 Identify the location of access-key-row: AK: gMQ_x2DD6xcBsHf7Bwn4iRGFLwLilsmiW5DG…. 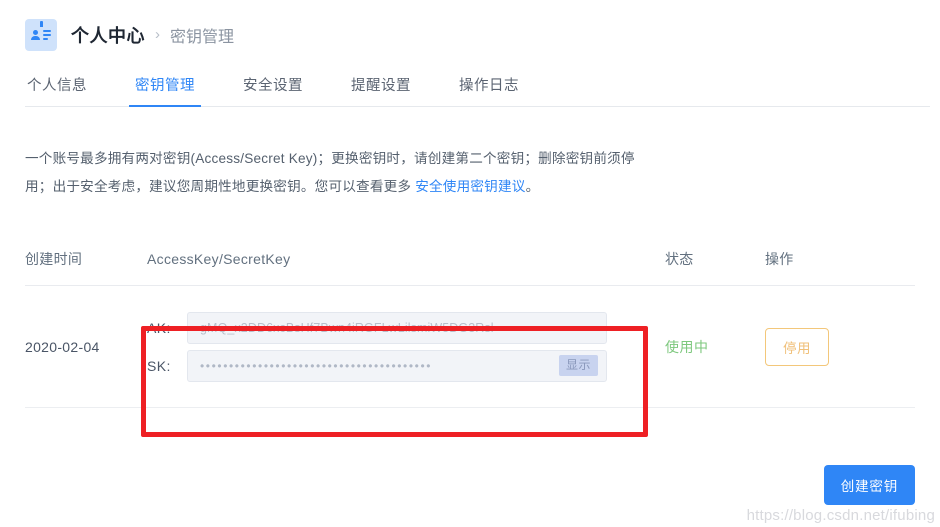
(406, 327).